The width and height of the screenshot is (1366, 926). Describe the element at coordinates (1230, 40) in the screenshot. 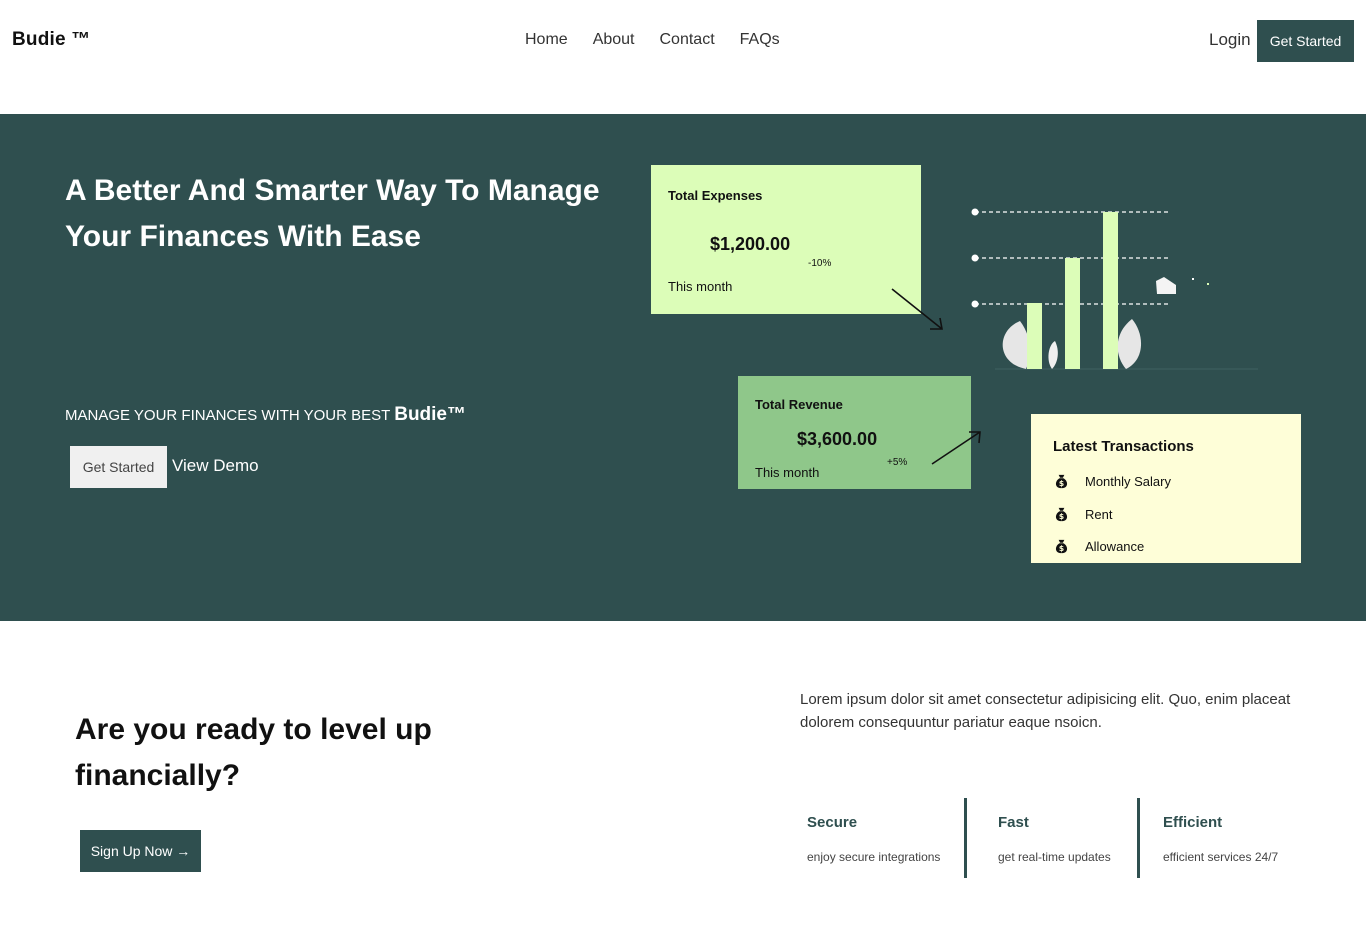

I see `login-link: Login` at that location.